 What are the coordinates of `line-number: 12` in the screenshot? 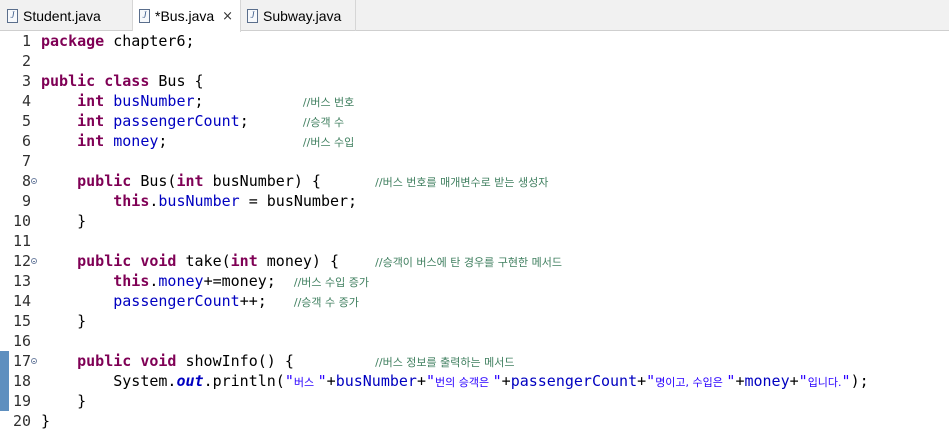 It's located at (21, 261).